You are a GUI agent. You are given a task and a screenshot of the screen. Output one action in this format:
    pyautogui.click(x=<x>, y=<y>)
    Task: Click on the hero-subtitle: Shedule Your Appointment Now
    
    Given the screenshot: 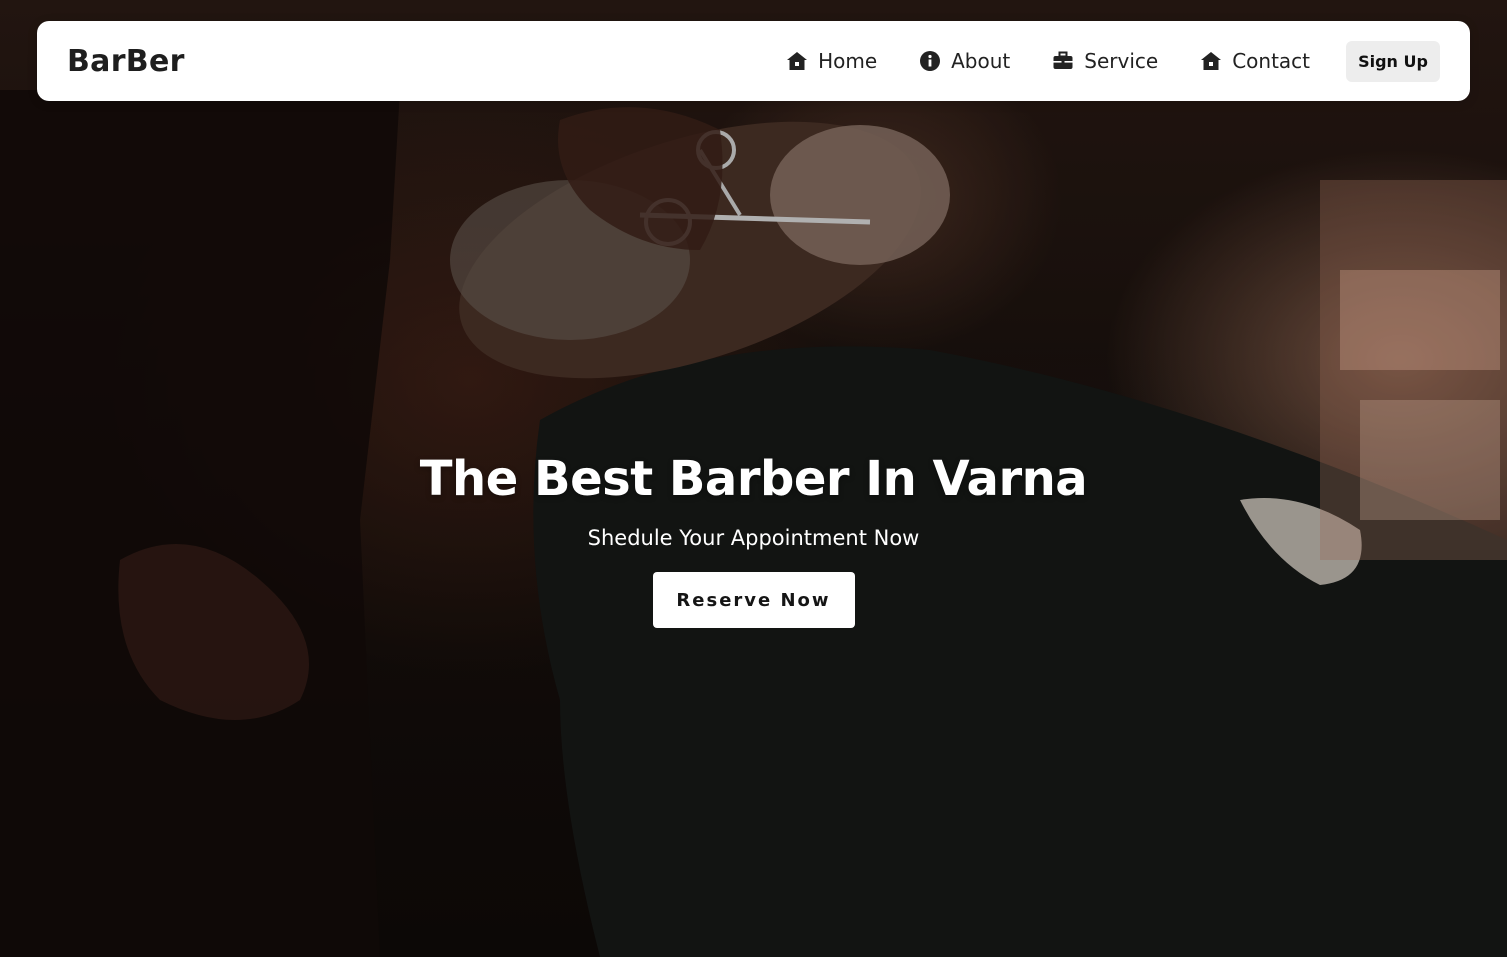 What is the action you would take?
    pyautogui.click(x=753, y=538)
    